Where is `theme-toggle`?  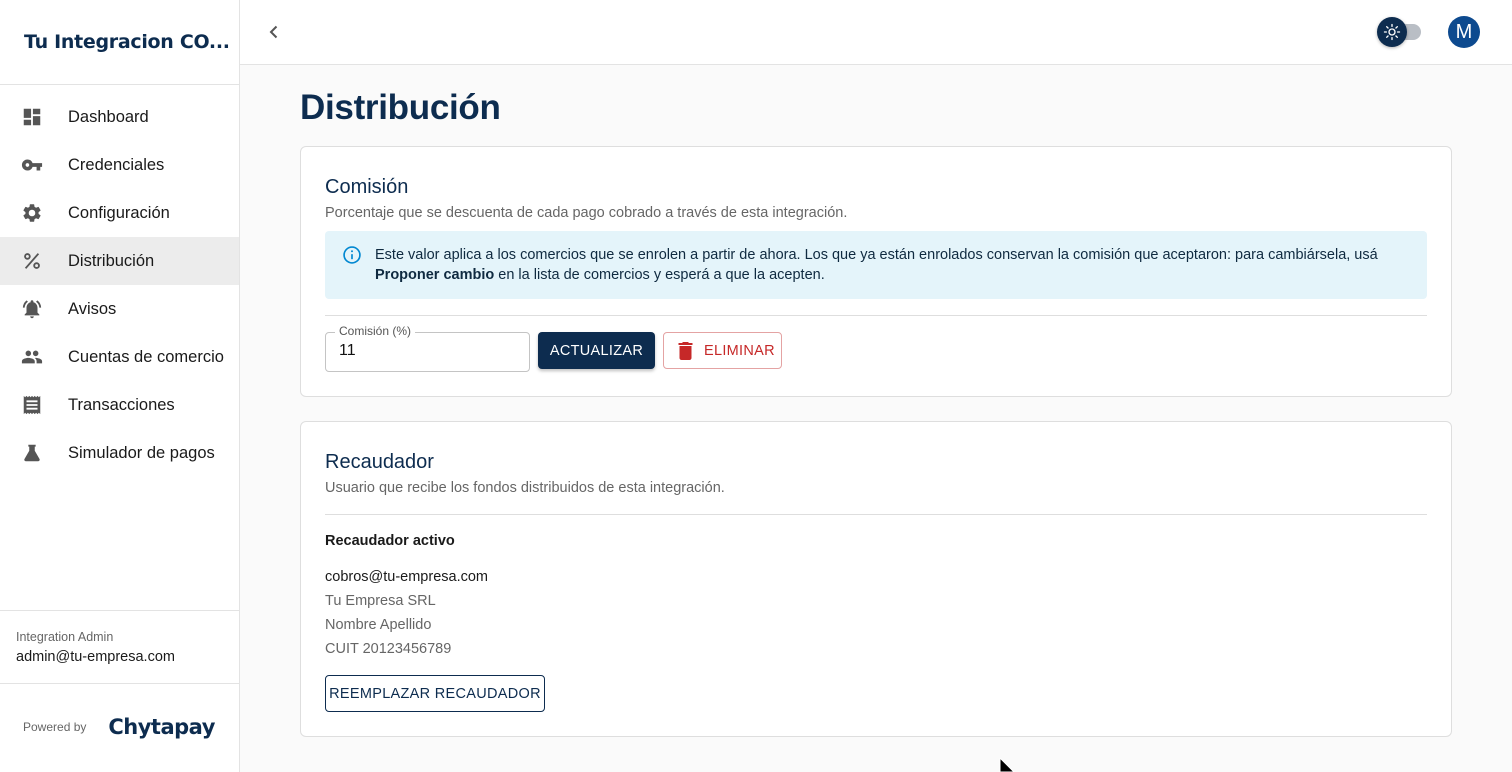 theme-toggle is located at coordinates (1401, 32).